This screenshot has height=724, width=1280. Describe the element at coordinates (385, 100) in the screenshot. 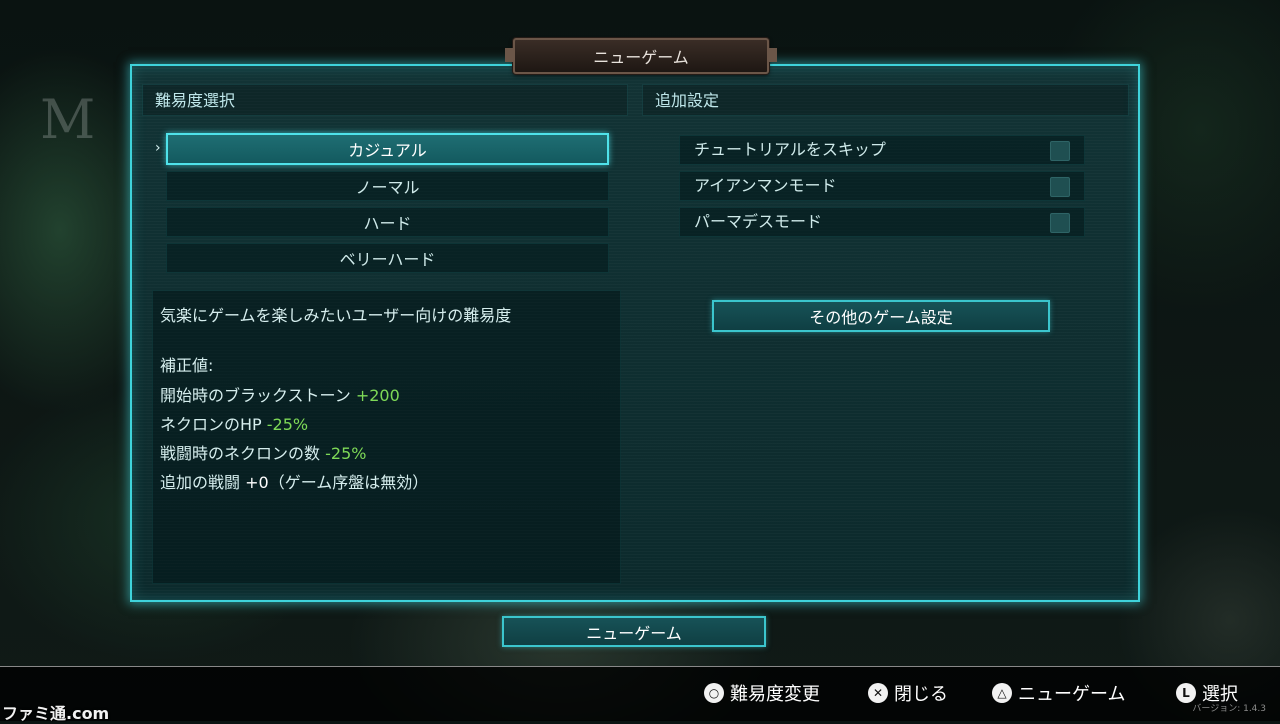

I see `difficulty-section-header: 難易度選択` at that location.